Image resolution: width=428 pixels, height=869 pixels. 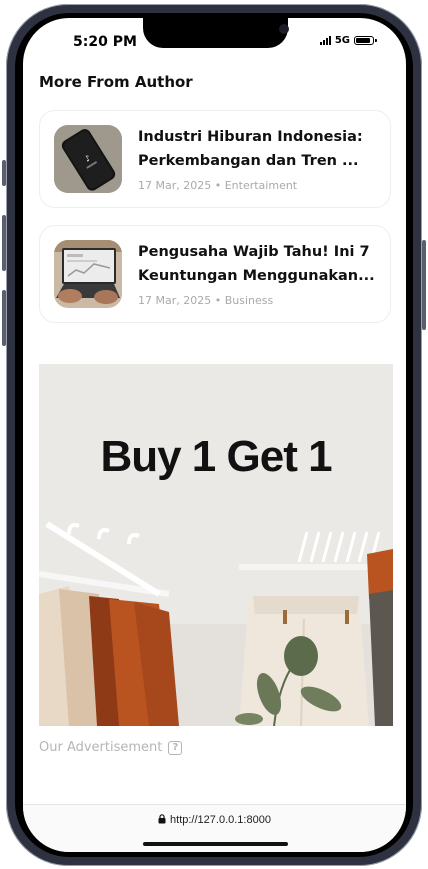 What do you see at coordinates (284, 29) in the screenshot?
I see `camera-icon` at bounding box center [284, 29].